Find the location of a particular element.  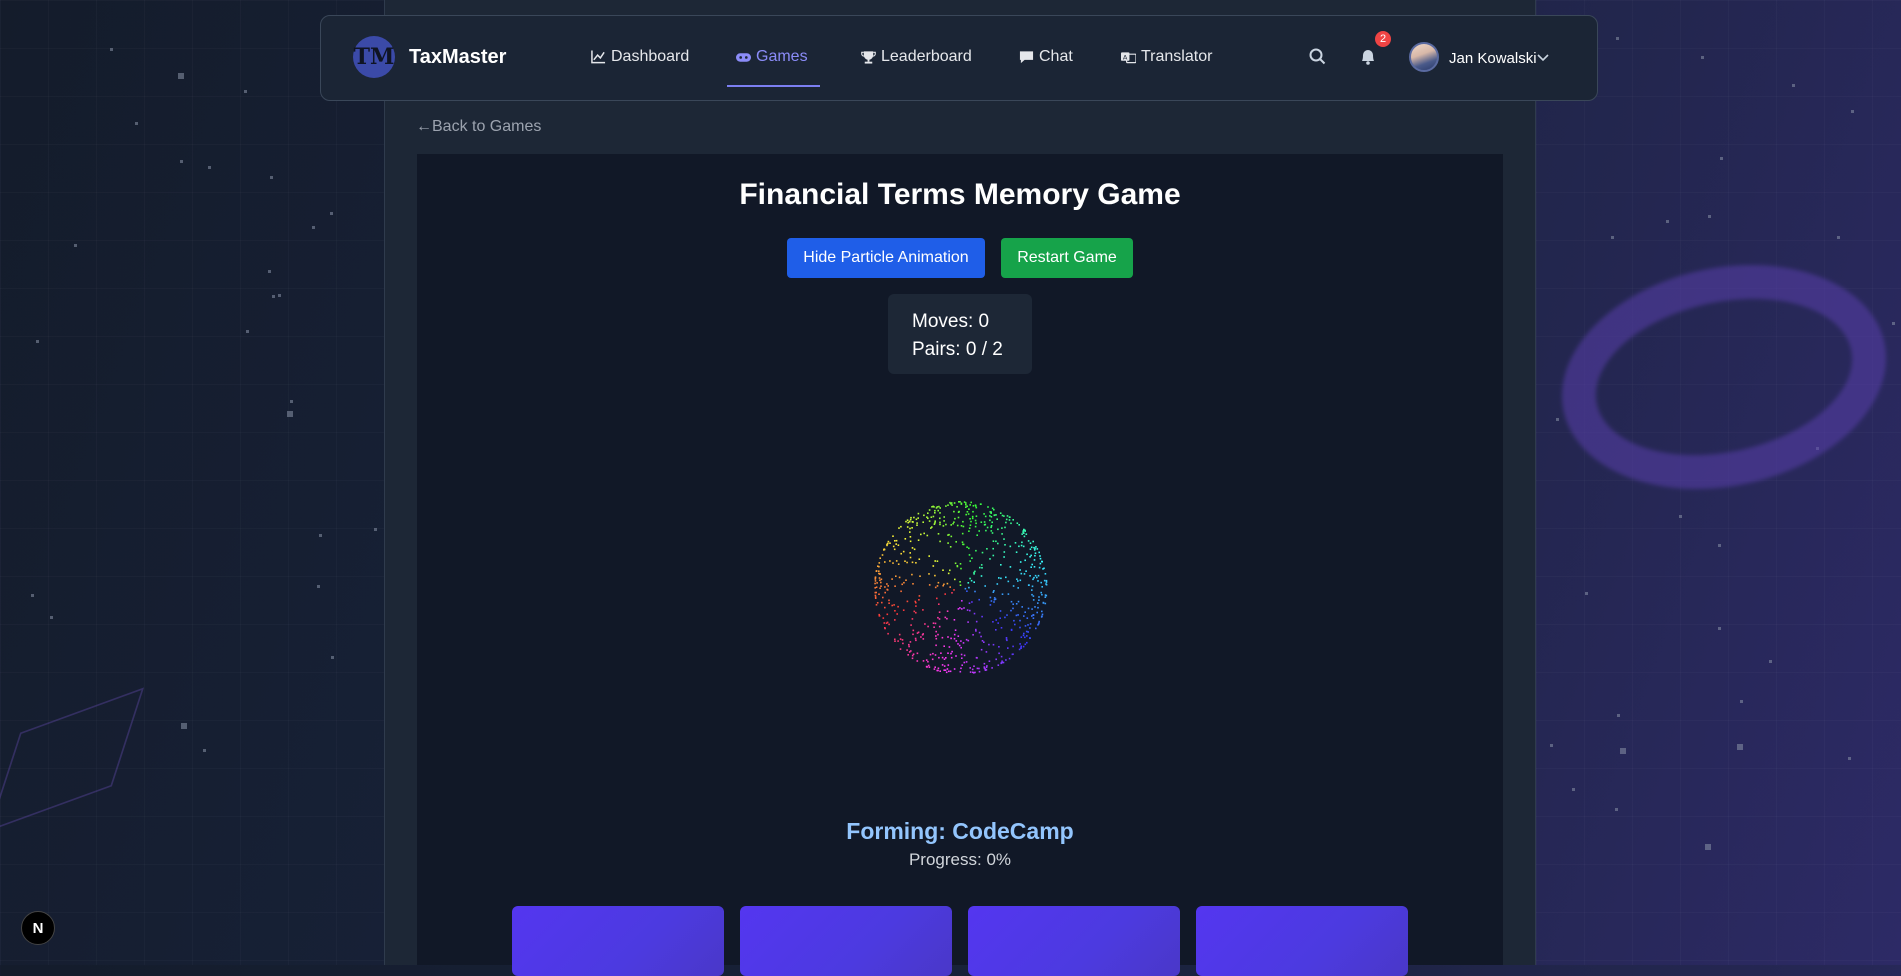

logo-text: TM is located at coordinates (374, 57).